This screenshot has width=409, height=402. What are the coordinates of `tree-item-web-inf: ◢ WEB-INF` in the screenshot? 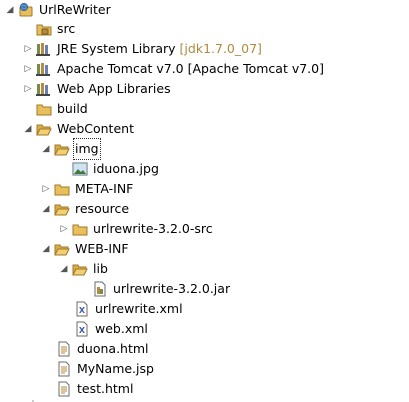 It's located at (200, 249).